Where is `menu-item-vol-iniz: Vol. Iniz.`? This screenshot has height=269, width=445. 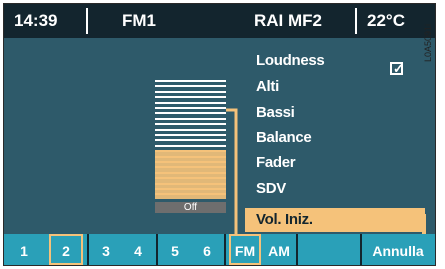
menu-item-vol-iniz: Vol. Iniz. is located at coordinates (335, 220).